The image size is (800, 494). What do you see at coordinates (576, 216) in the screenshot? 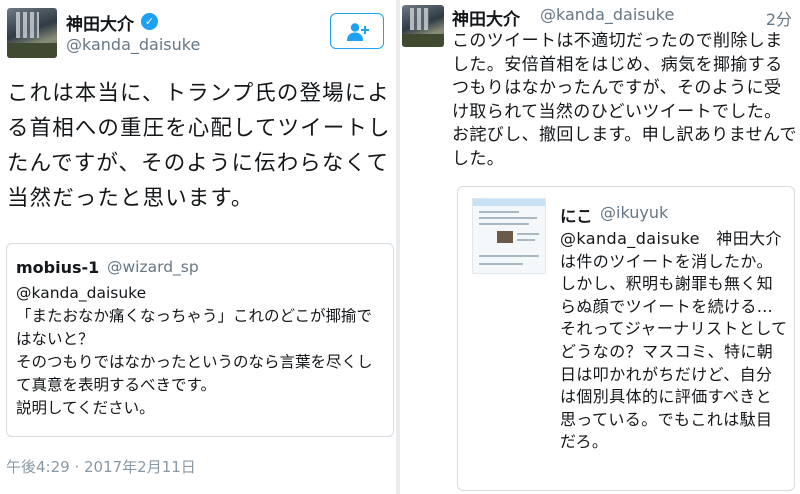
I see `quoted-author-name: にこ` at bounding box center [576, 216].